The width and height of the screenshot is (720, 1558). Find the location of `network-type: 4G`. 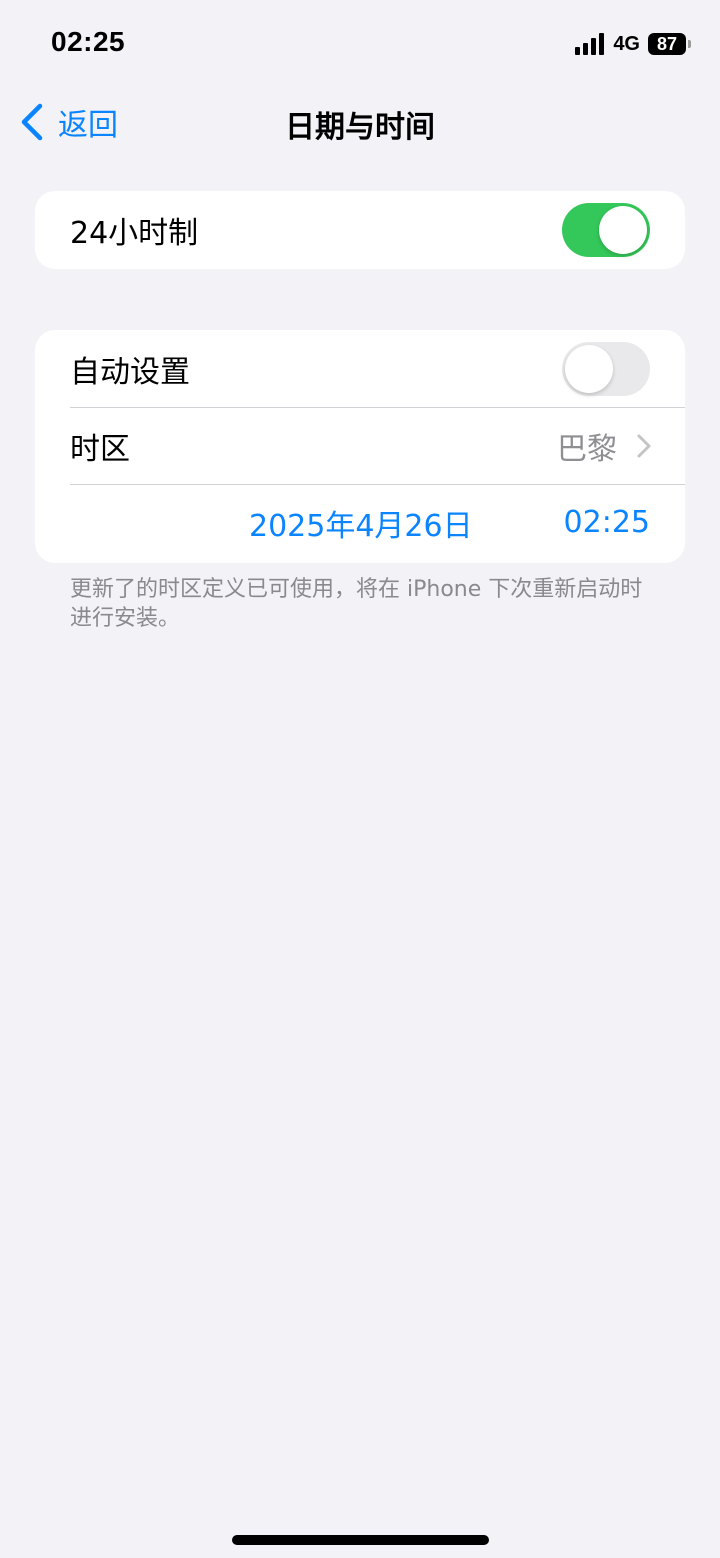

network-type: 4G is located at coordinates (626, 43).